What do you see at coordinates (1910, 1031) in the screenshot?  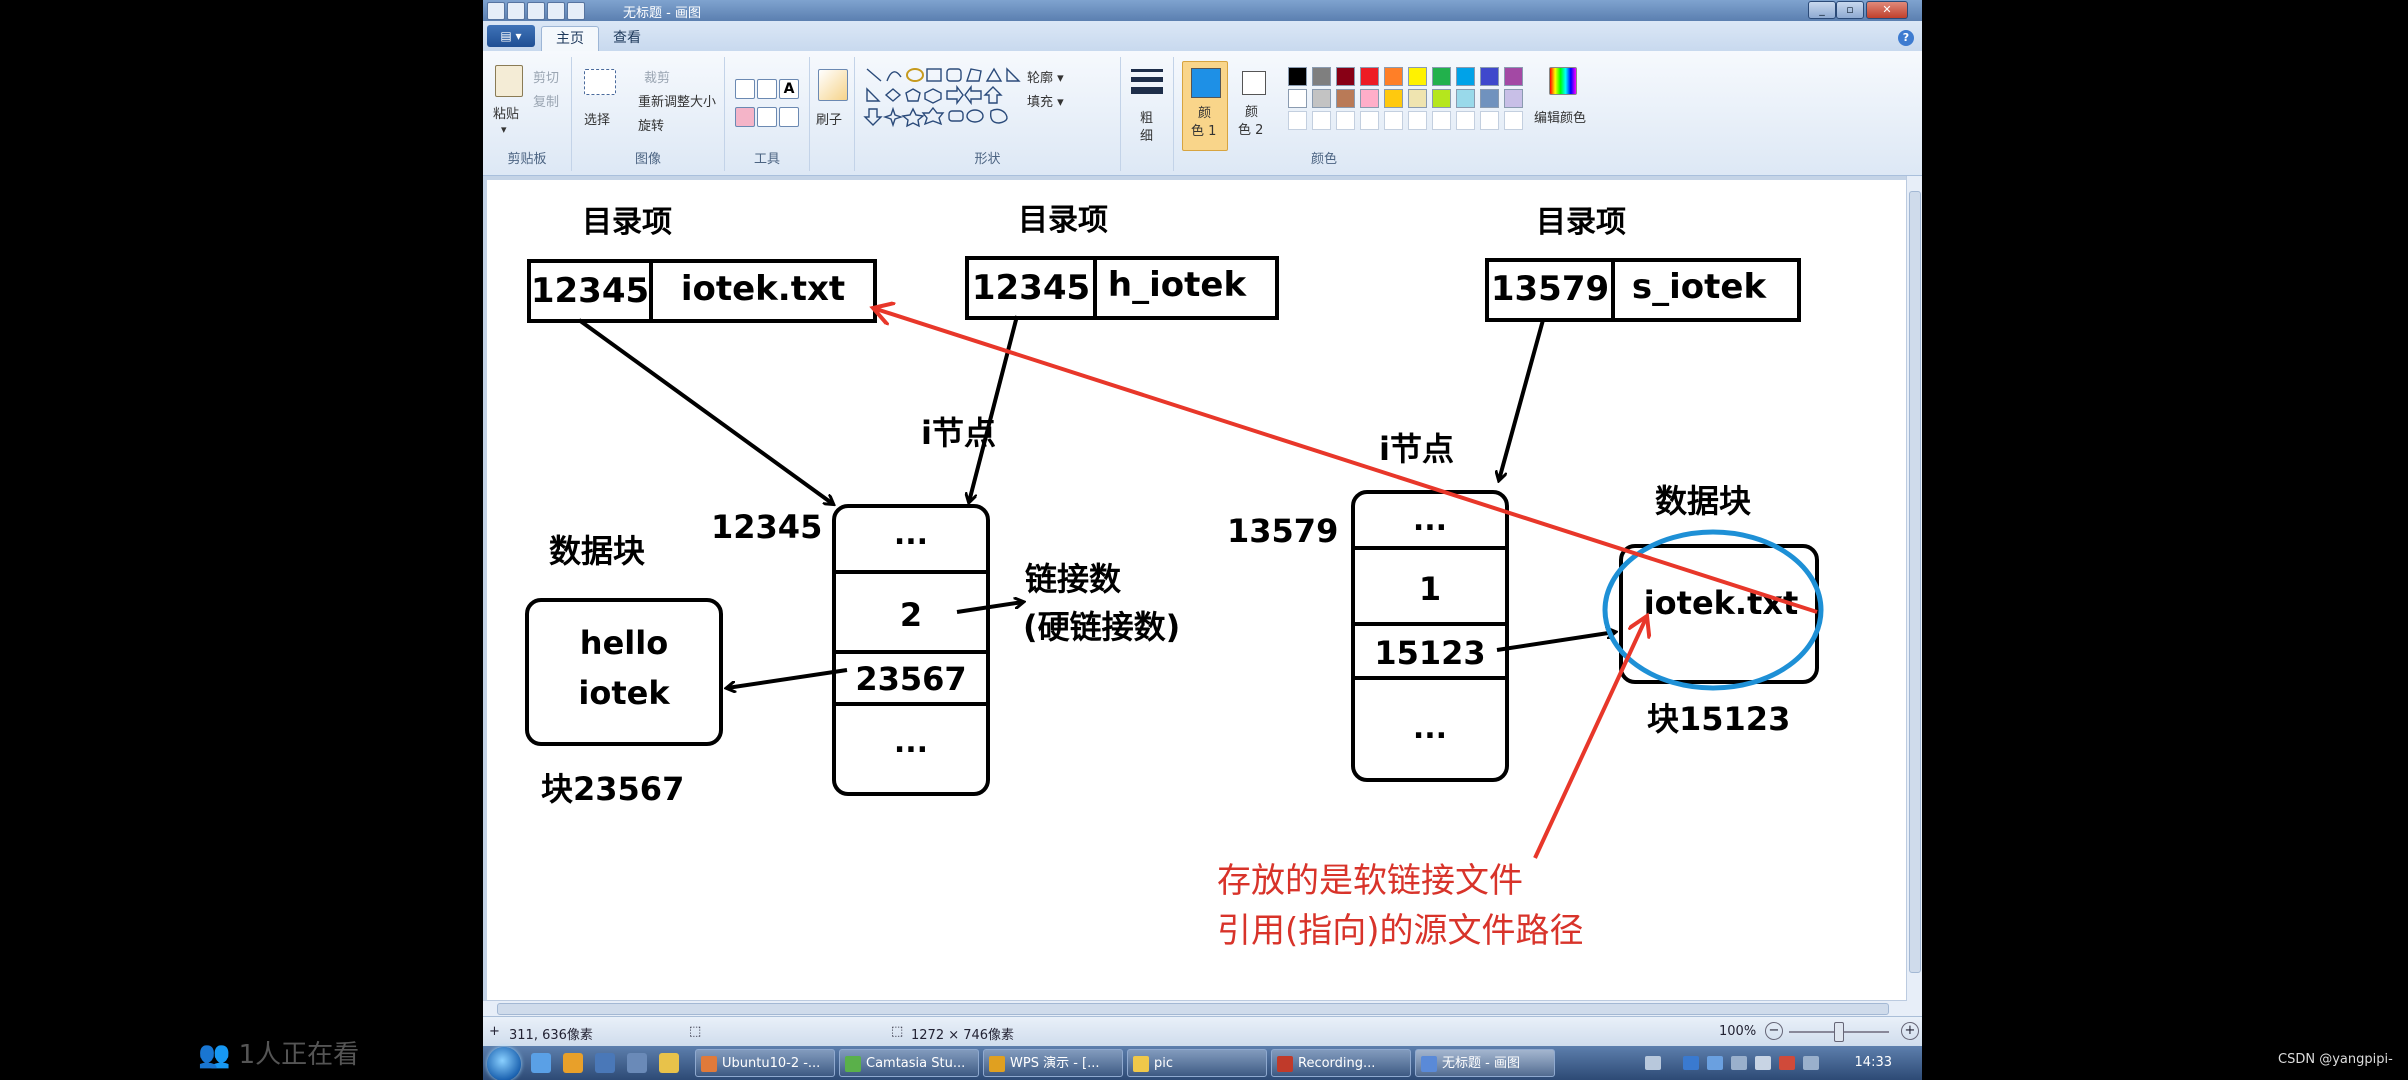 I see `zoom-in-button: +` at bounding box center [1910, 1031].